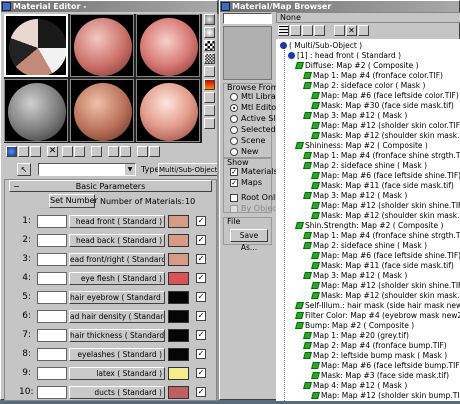  What do you see at coordinates (117, 316) in the screenshot?
I see `sub-material-button: ad hair density ( Standard )` at bounding box center [117, 316].